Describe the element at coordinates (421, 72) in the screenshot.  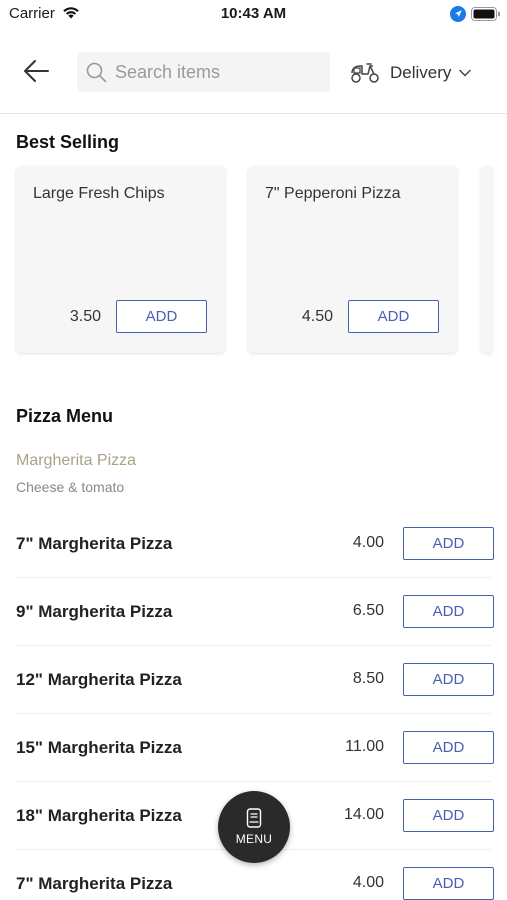
I see `delivery-label: Delivery` at that location.